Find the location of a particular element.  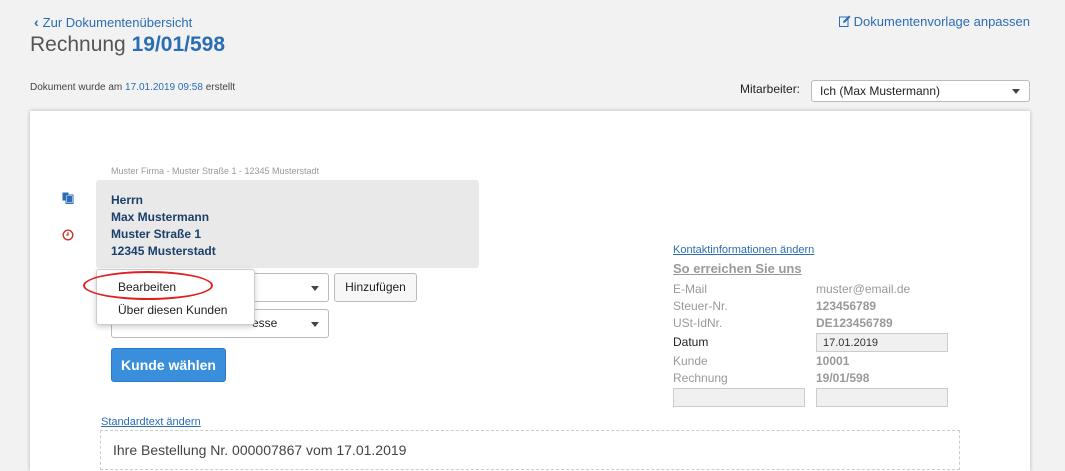

address-salutation: Herrn is located at coordinates (127, 200).